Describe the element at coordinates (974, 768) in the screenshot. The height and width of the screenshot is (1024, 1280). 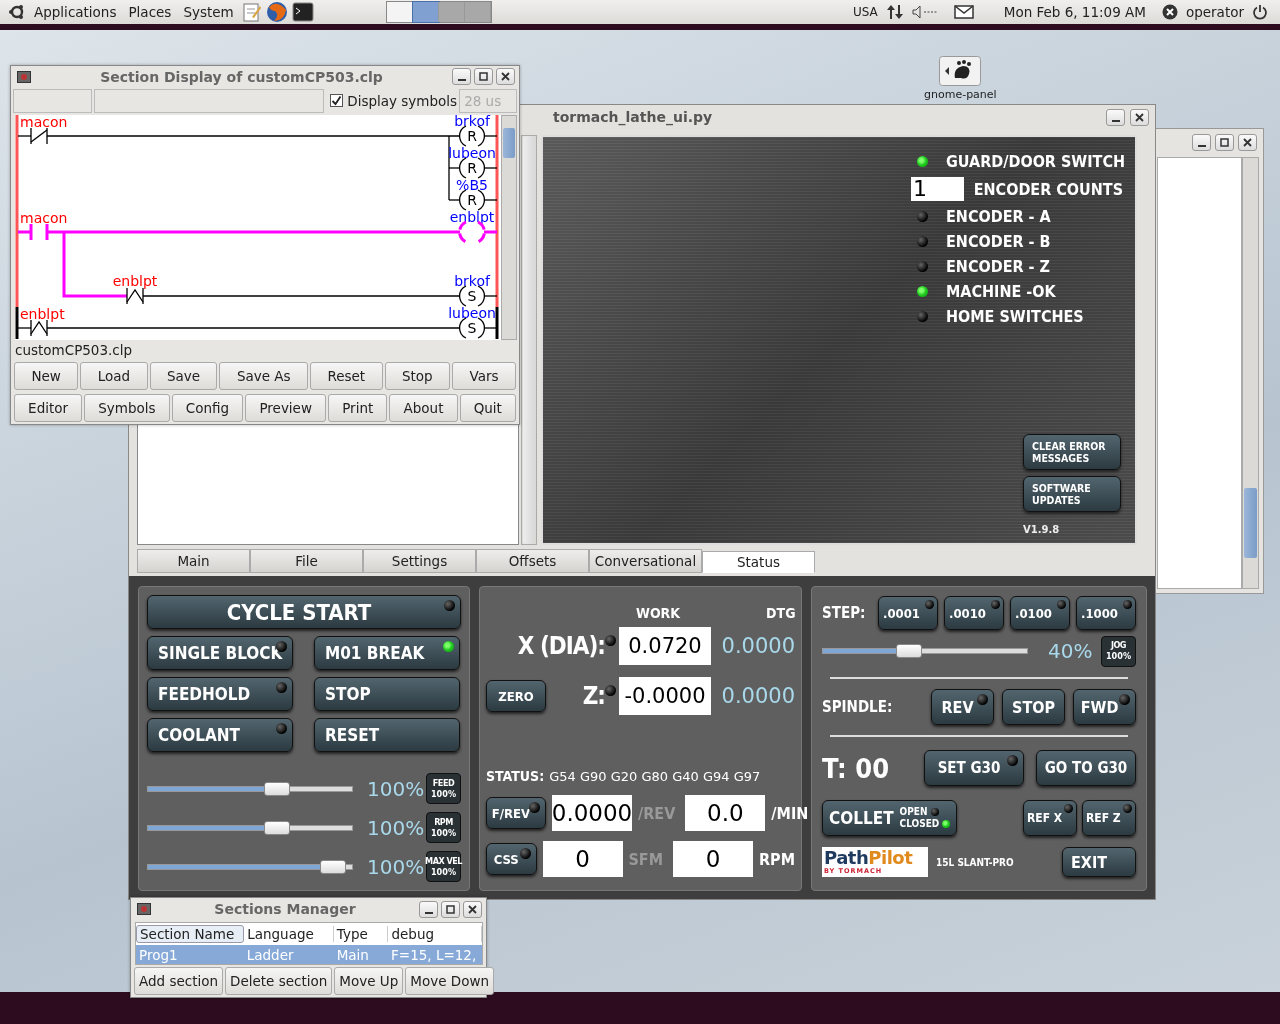
I see `control-button: SET G30` at that location.